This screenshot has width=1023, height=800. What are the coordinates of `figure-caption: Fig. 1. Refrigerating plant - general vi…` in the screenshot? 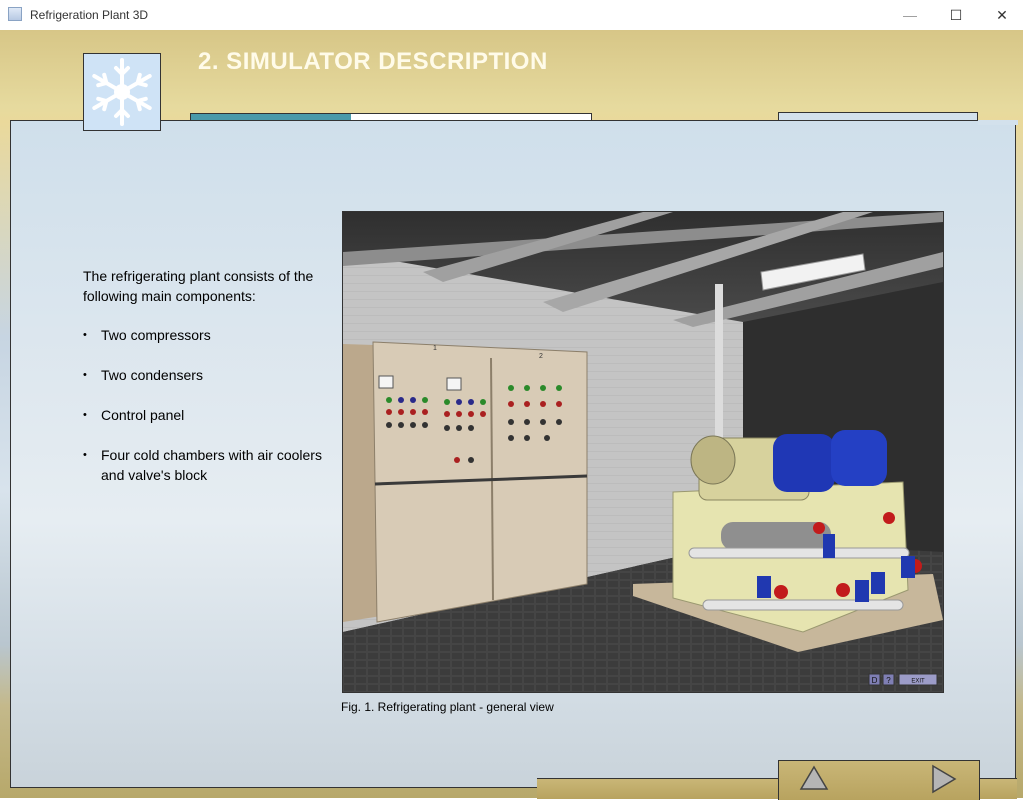 It's located at (447, 707).